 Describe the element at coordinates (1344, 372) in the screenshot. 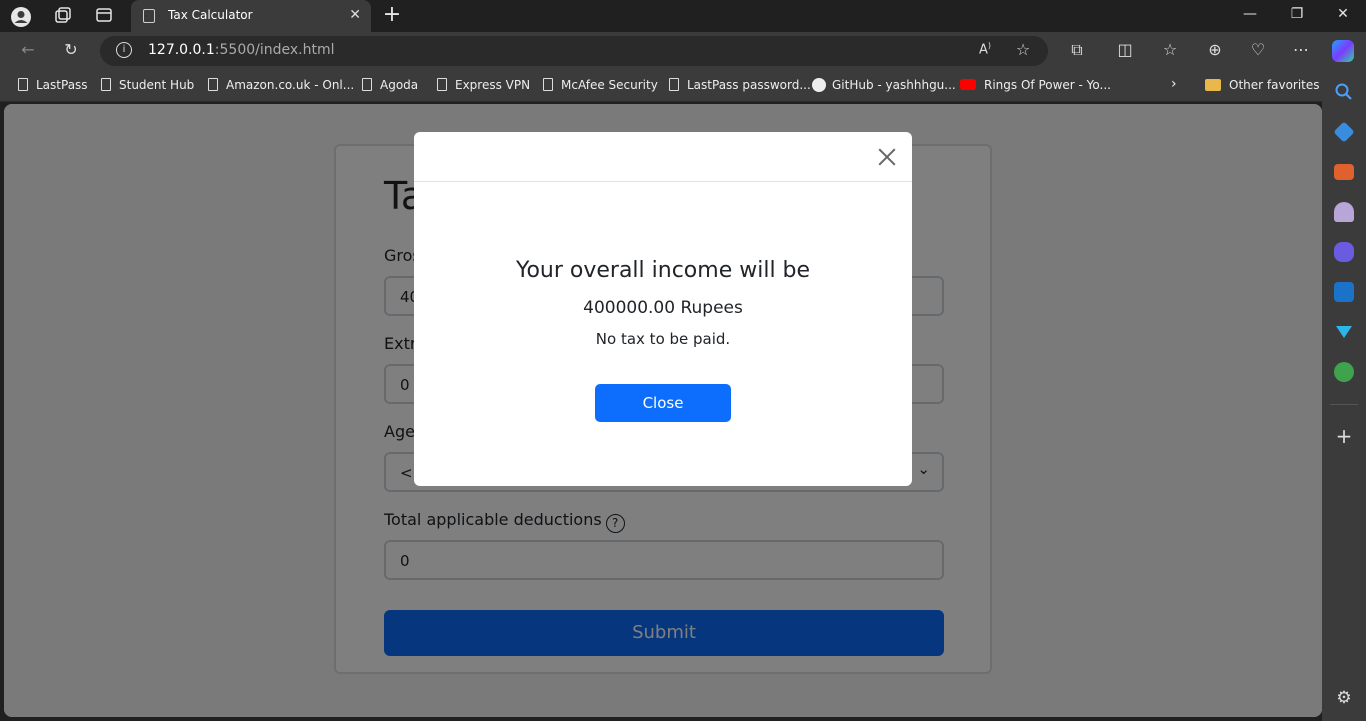

I see `tree-icon` at that location.